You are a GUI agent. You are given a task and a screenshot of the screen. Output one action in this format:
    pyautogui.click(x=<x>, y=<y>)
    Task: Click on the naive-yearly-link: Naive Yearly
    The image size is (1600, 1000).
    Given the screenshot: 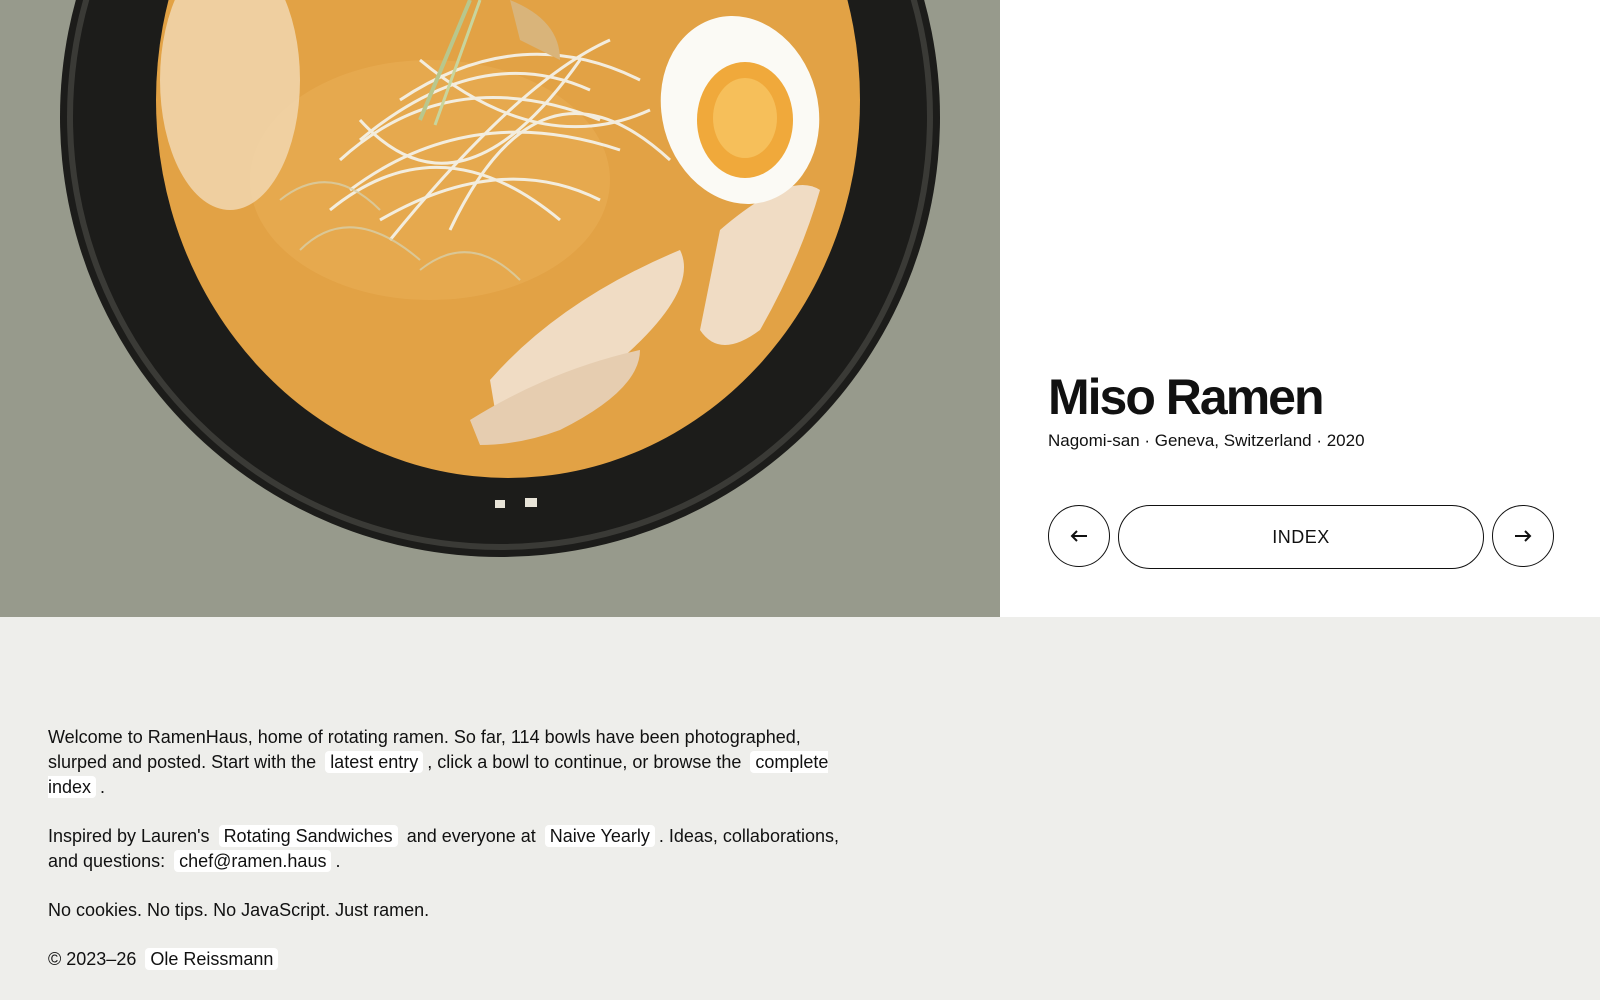 What is the action you would take?
    pyautogui.click(x=599, y=836)
    